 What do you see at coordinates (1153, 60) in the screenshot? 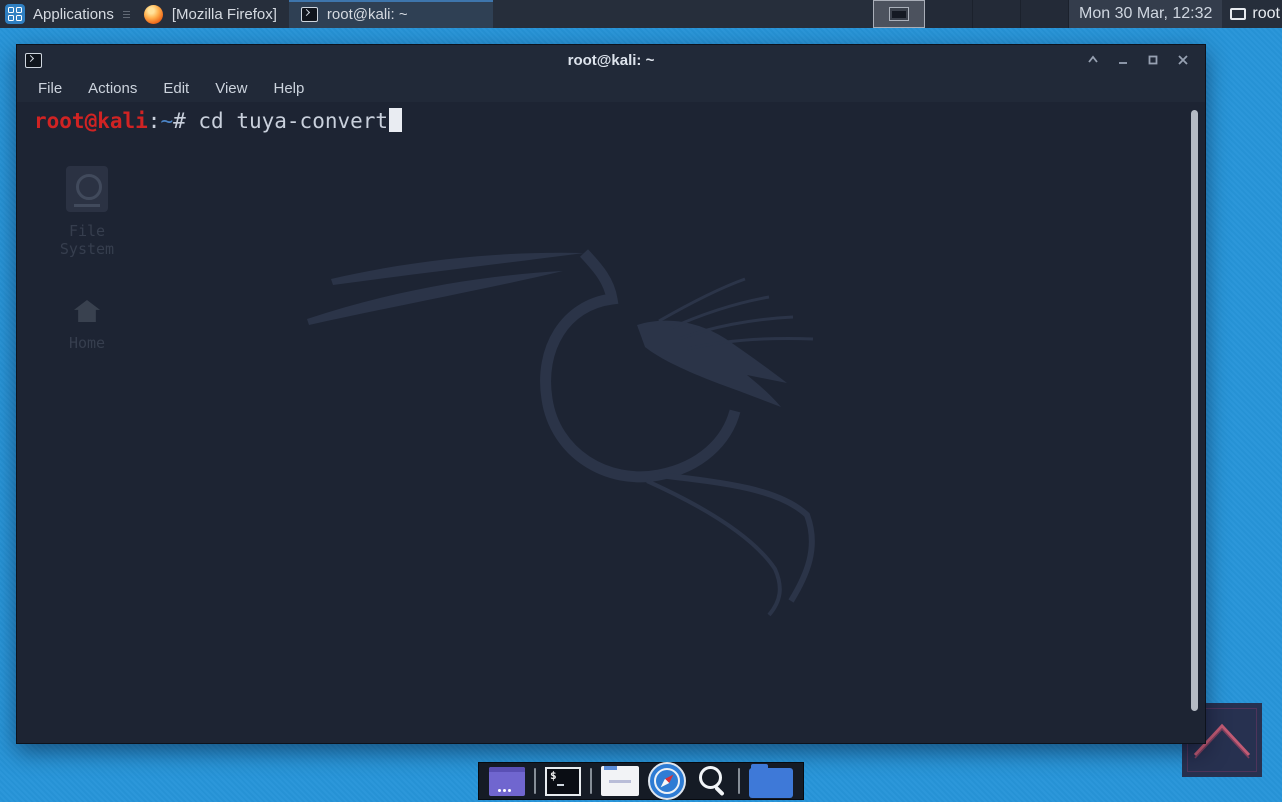
I see `maximize-button` at bounding box center [1153, 60].